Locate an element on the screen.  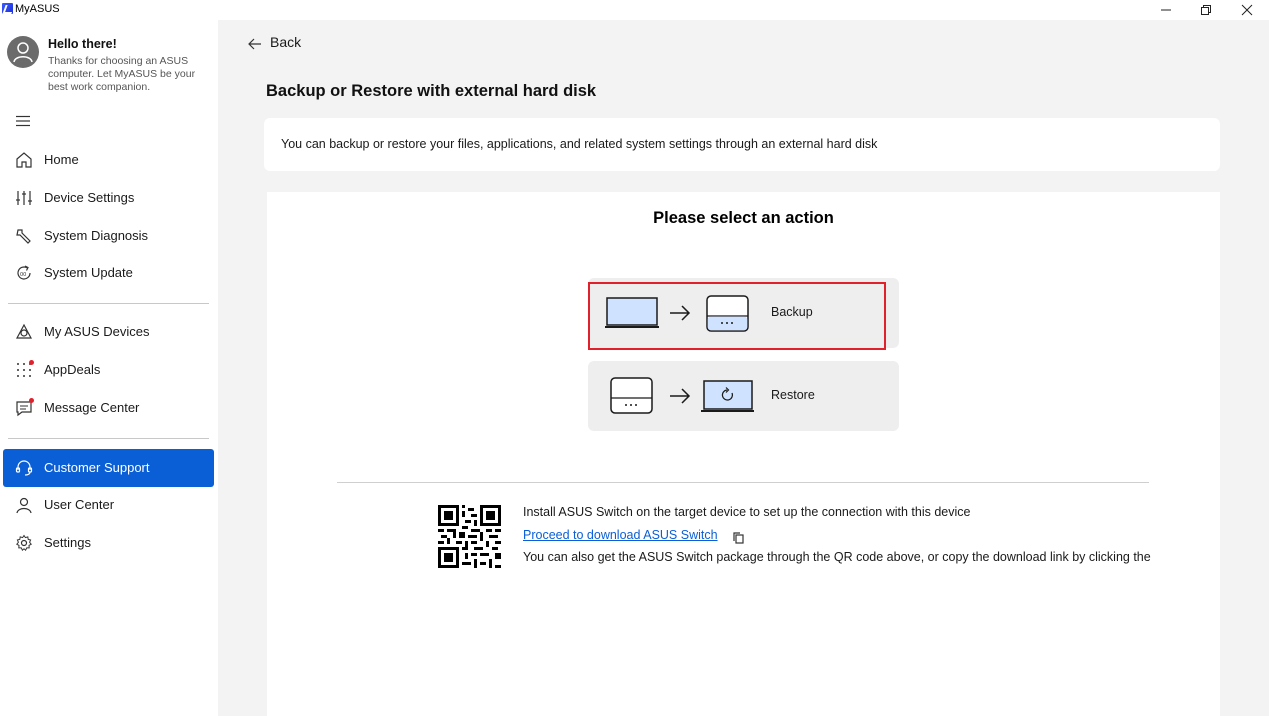
wrench-icon is located at coordinates (23, 236).